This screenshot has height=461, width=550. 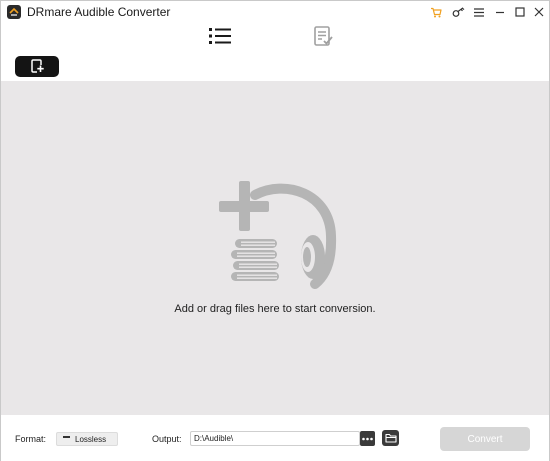 What do you see at coordinates (99, 12) in the screenshot?
I see `app-title: DRmare Audible Converter` at bounding box center [99, 12].